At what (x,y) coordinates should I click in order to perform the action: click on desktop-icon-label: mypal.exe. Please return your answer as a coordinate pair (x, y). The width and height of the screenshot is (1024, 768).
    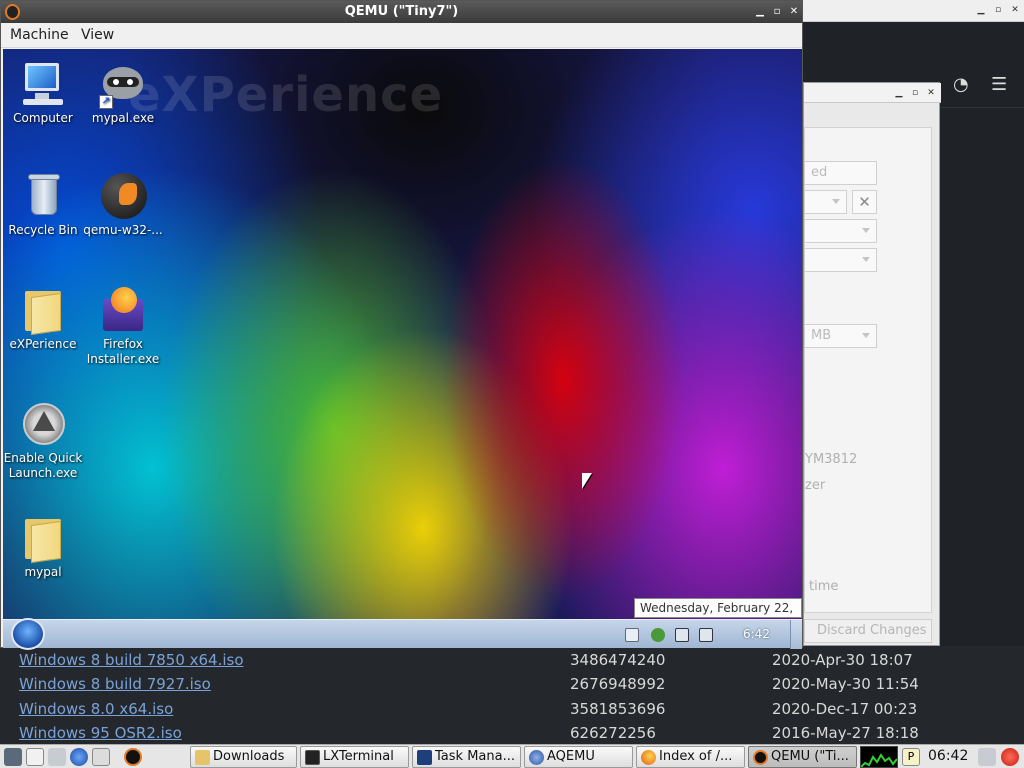
    Looking at the image, I should click on (123, 118).